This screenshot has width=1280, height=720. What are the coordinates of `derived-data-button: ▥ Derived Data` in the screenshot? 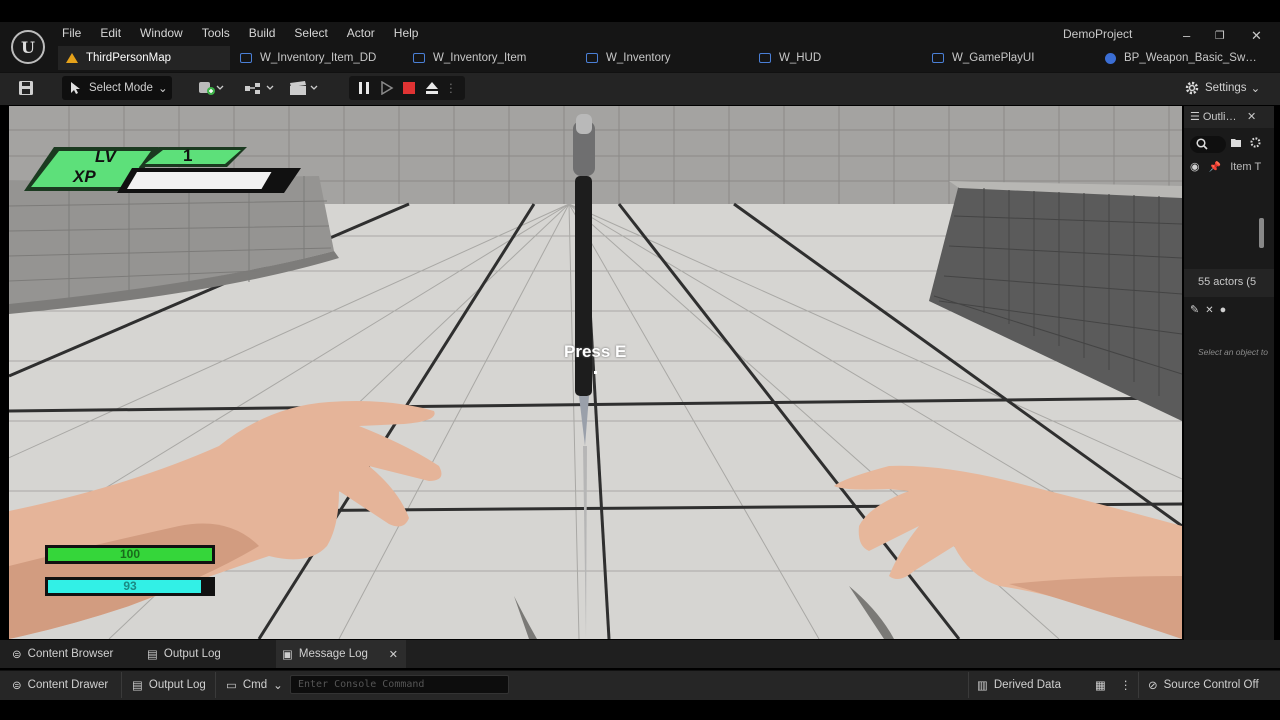 It's located at (1014, 685).